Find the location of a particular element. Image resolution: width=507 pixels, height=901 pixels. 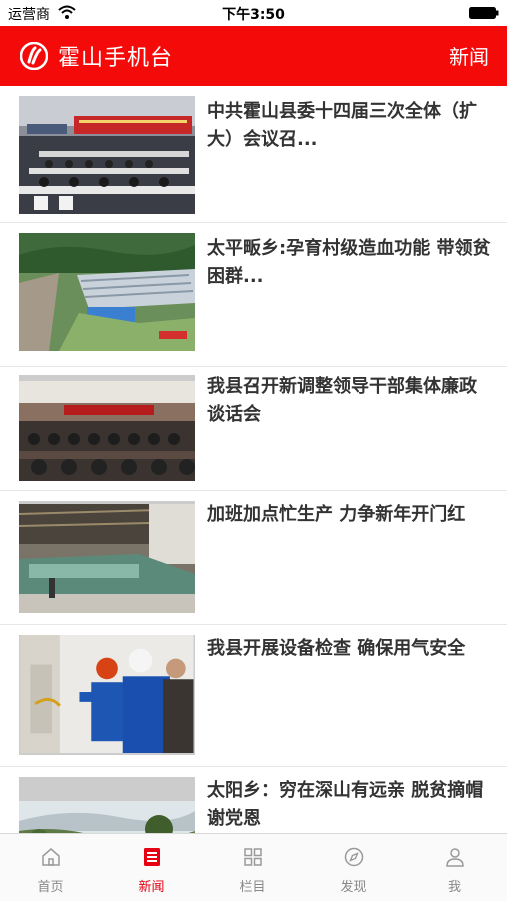

status-bar: 运营商 下午3:50 is located at coordinates (253, 13).